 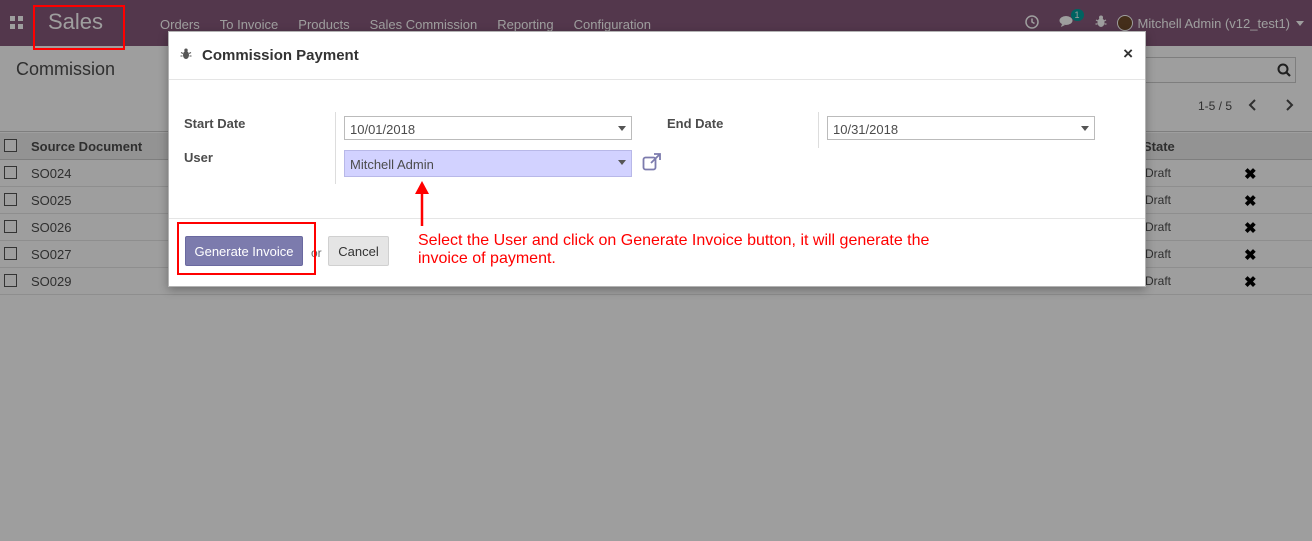 What do you see at coordinates (246, 248) in the screenshot?
I see `highlight-box-generate` at bounding box center [246, 248].